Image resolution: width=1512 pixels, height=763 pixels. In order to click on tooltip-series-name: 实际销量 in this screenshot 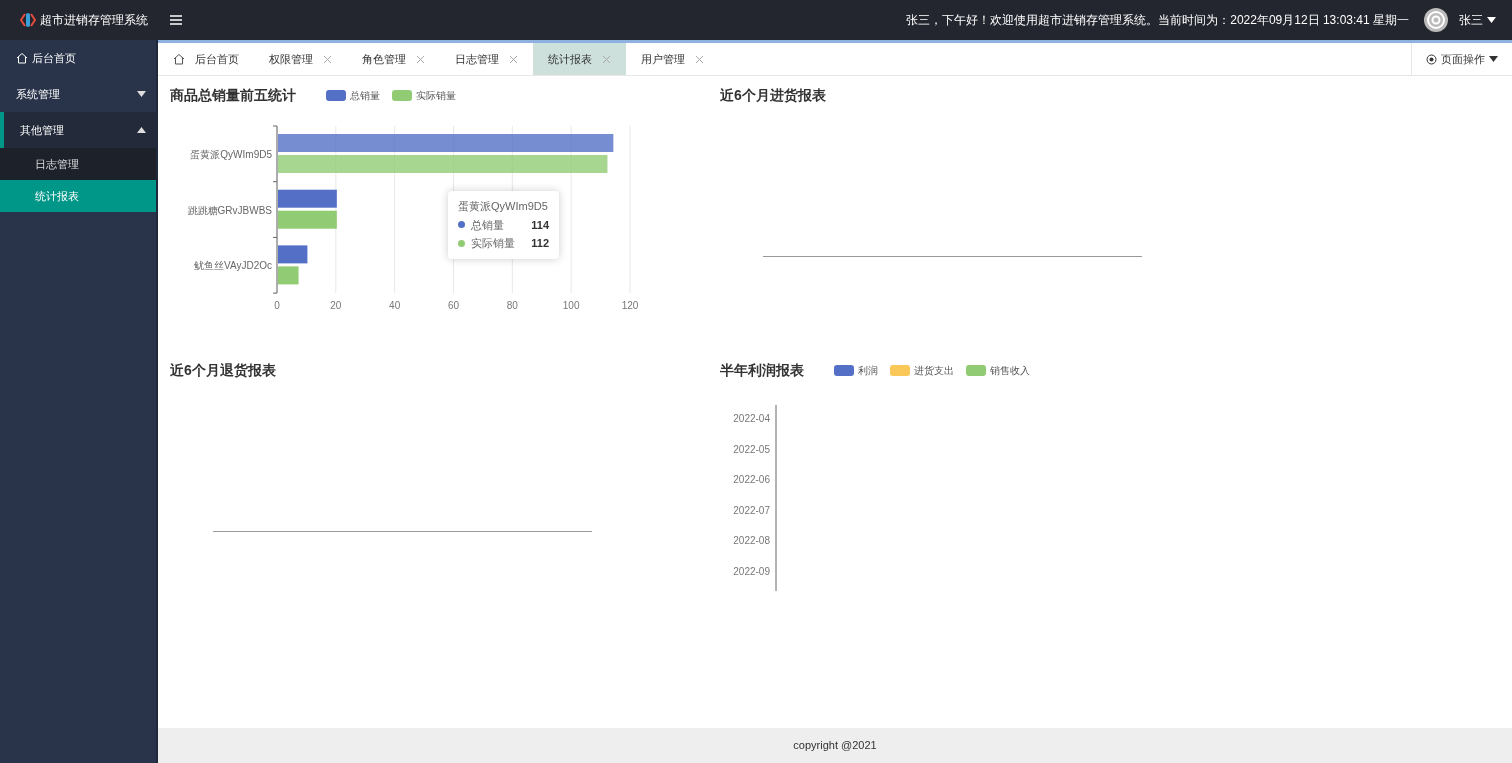, I will do `click(493, 243)`.